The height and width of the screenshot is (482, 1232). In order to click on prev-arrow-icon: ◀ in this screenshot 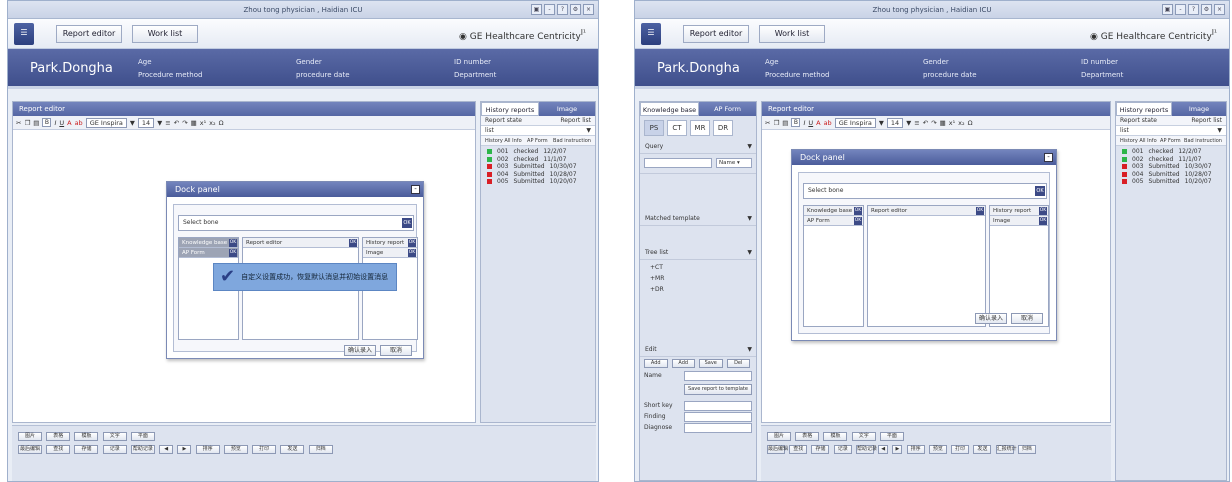, I will do `click(883, 449)`.